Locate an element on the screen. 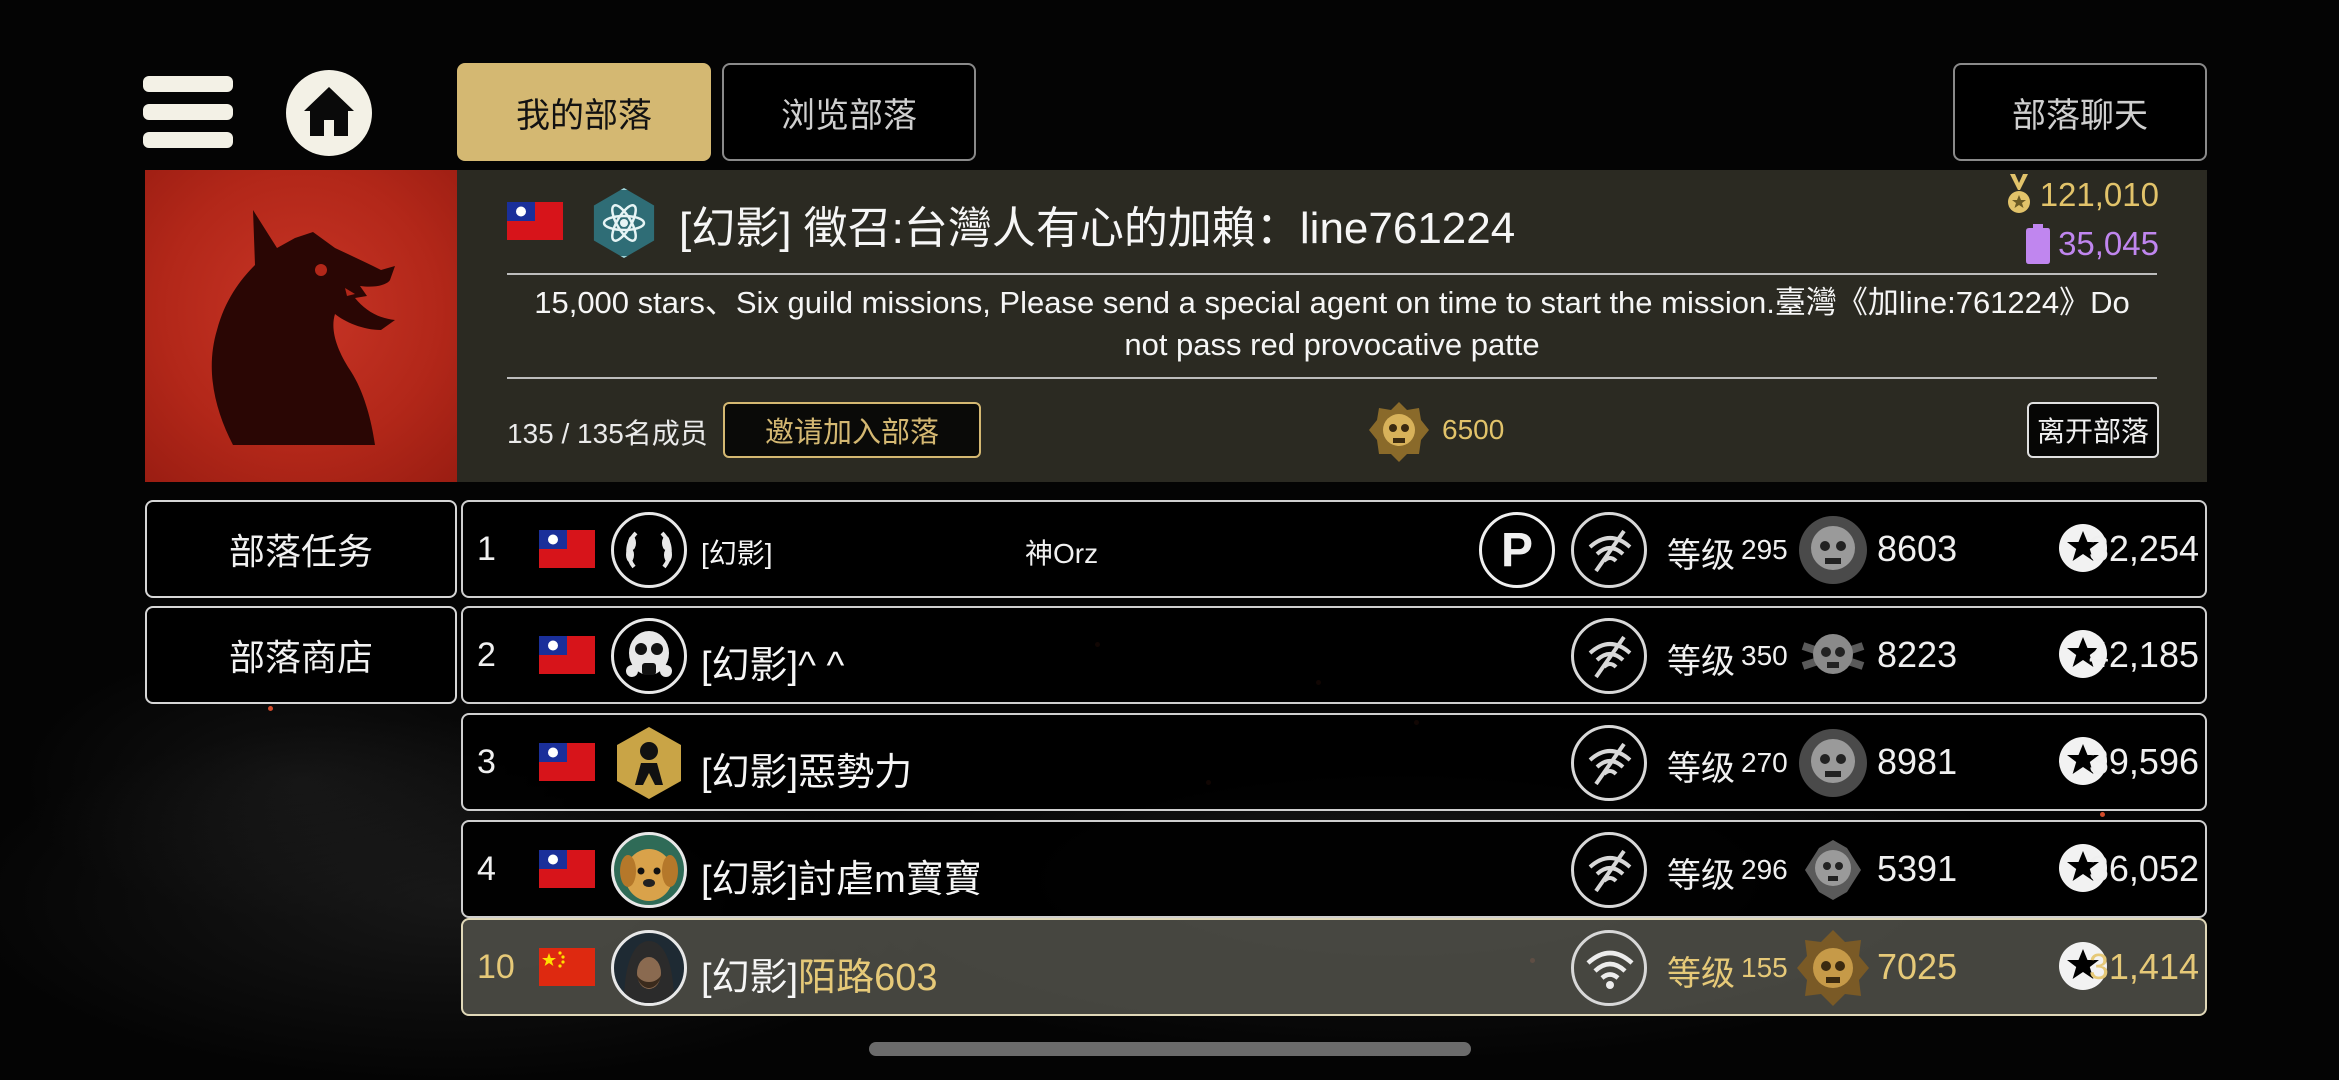  gem-icon is located at coordinates (2038, 244).